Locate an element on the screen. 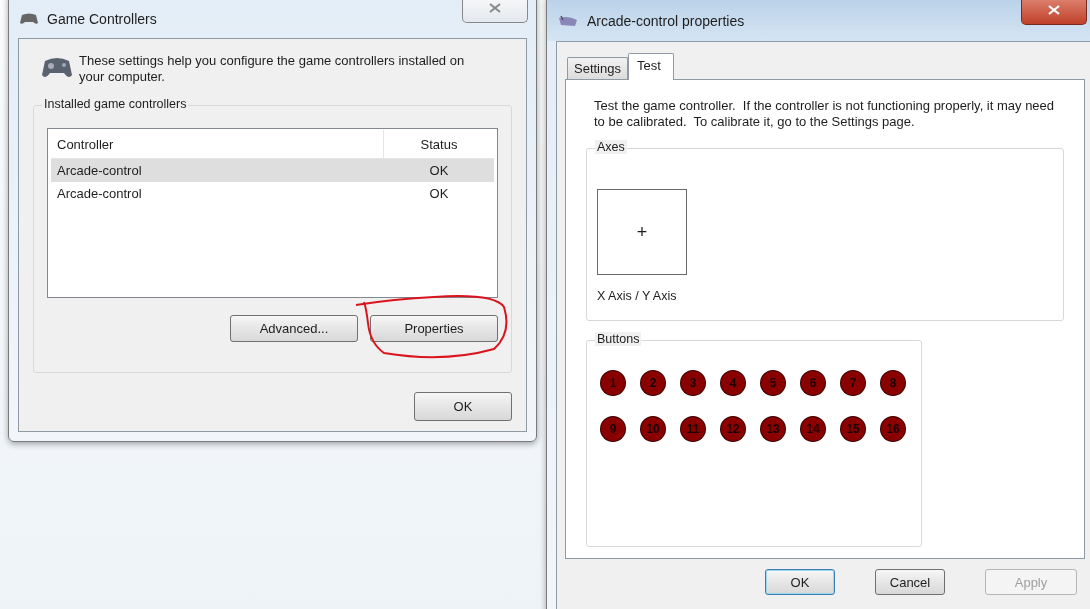 This screenshot has height=609, width=1090. button-indicator: 14 is located at coordinates (813, 429).